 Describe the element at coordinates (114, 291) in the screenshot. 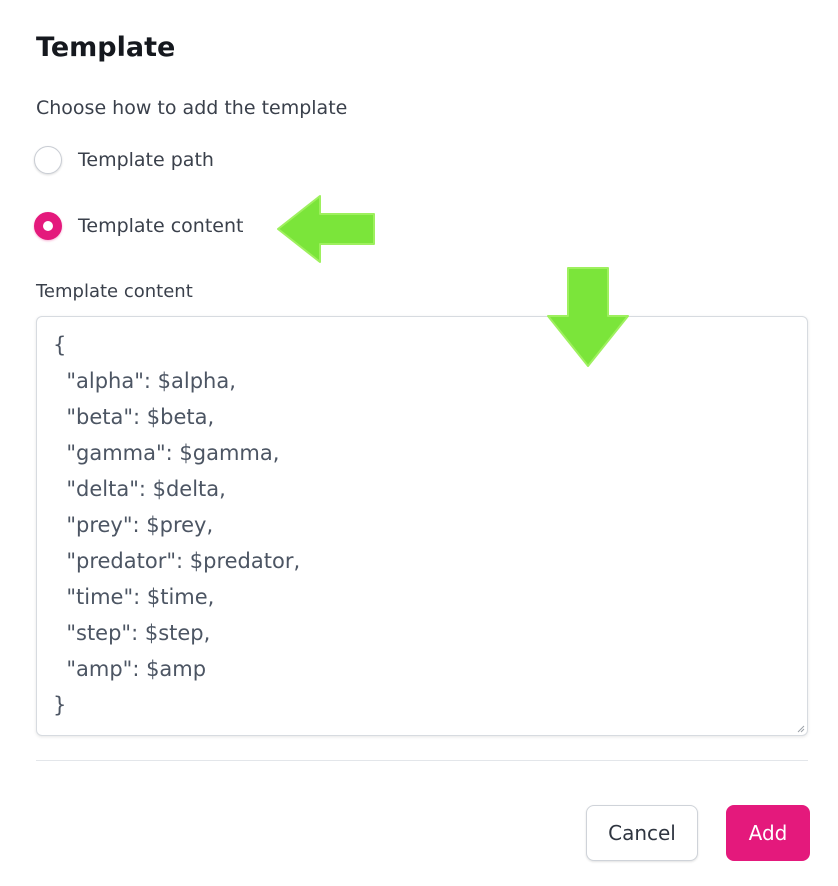

I see `template-content-label: Template content` at that location.